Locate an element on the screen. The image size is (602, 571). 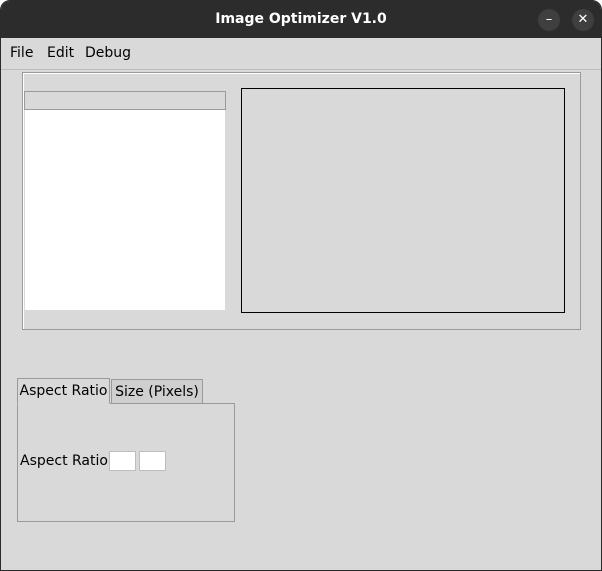
close-icon: ✕ is located at coordinates (583, 19).